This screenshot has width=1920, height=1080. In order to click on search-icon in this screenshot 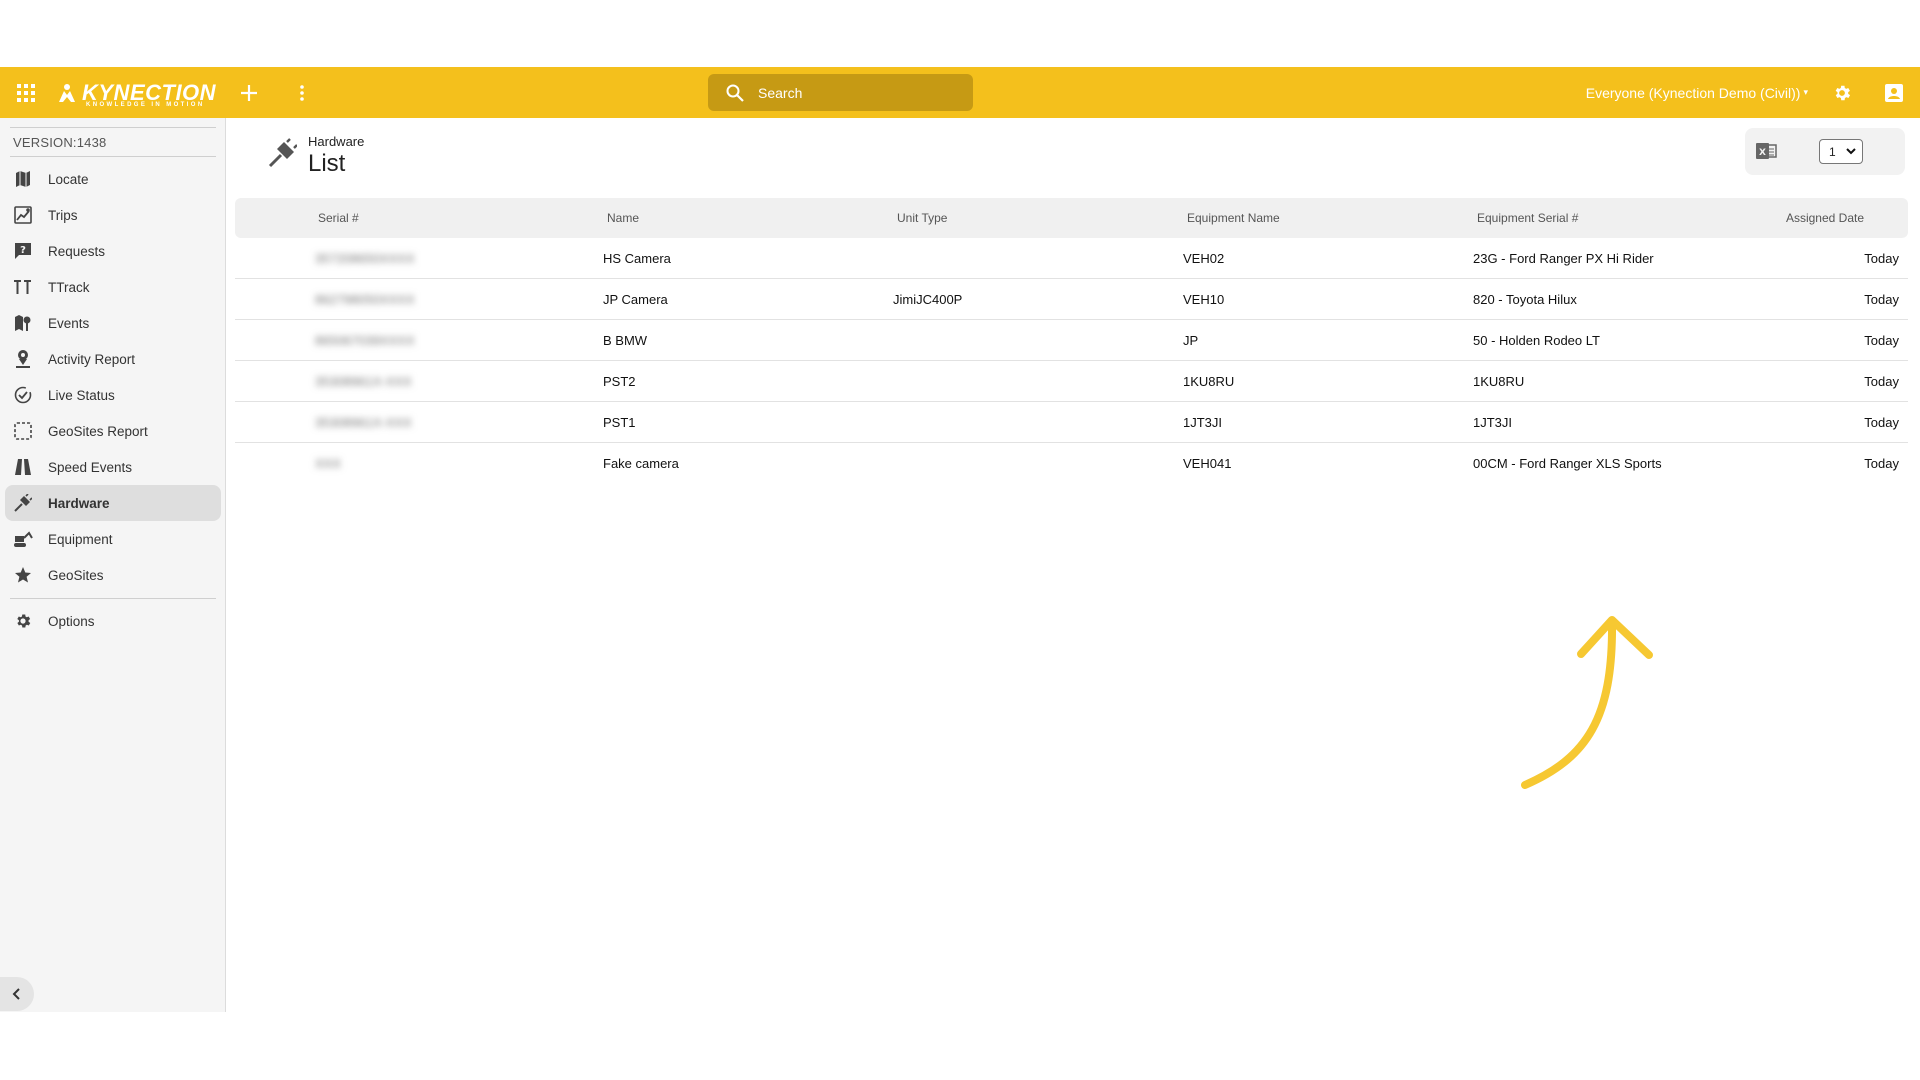, I will do `click(735, 93)`.